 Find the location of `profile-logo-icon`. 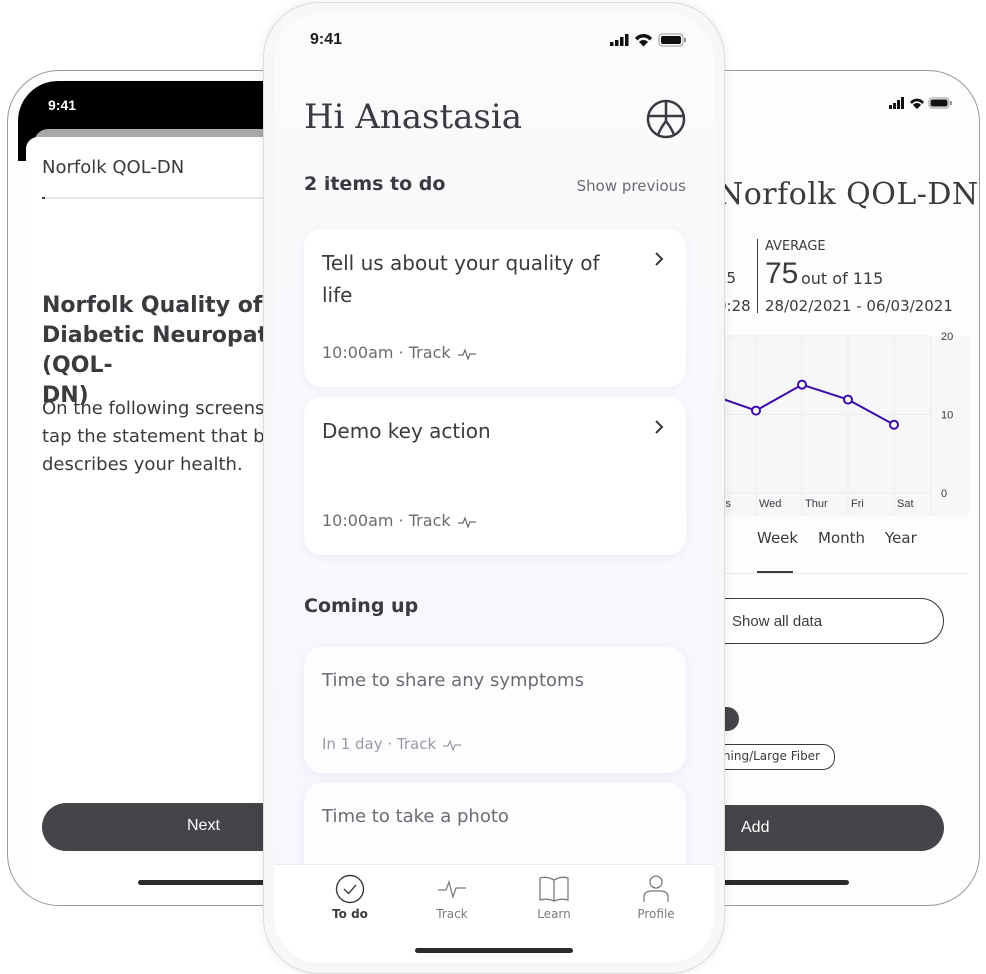

profile-logo-icon is located at coordinates (666, 119).